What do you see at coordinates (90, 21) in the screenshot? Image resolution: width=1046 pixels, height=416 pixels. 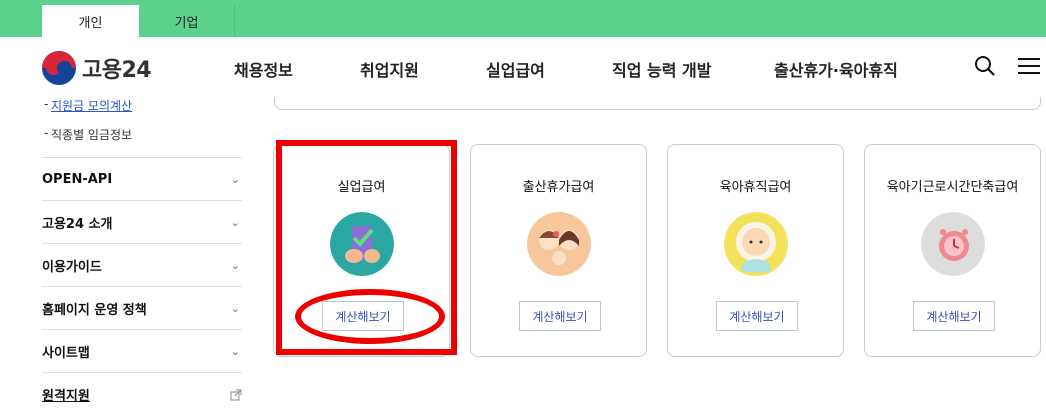 I see `tab-personal: 개인` at bounding box center [90, 21].